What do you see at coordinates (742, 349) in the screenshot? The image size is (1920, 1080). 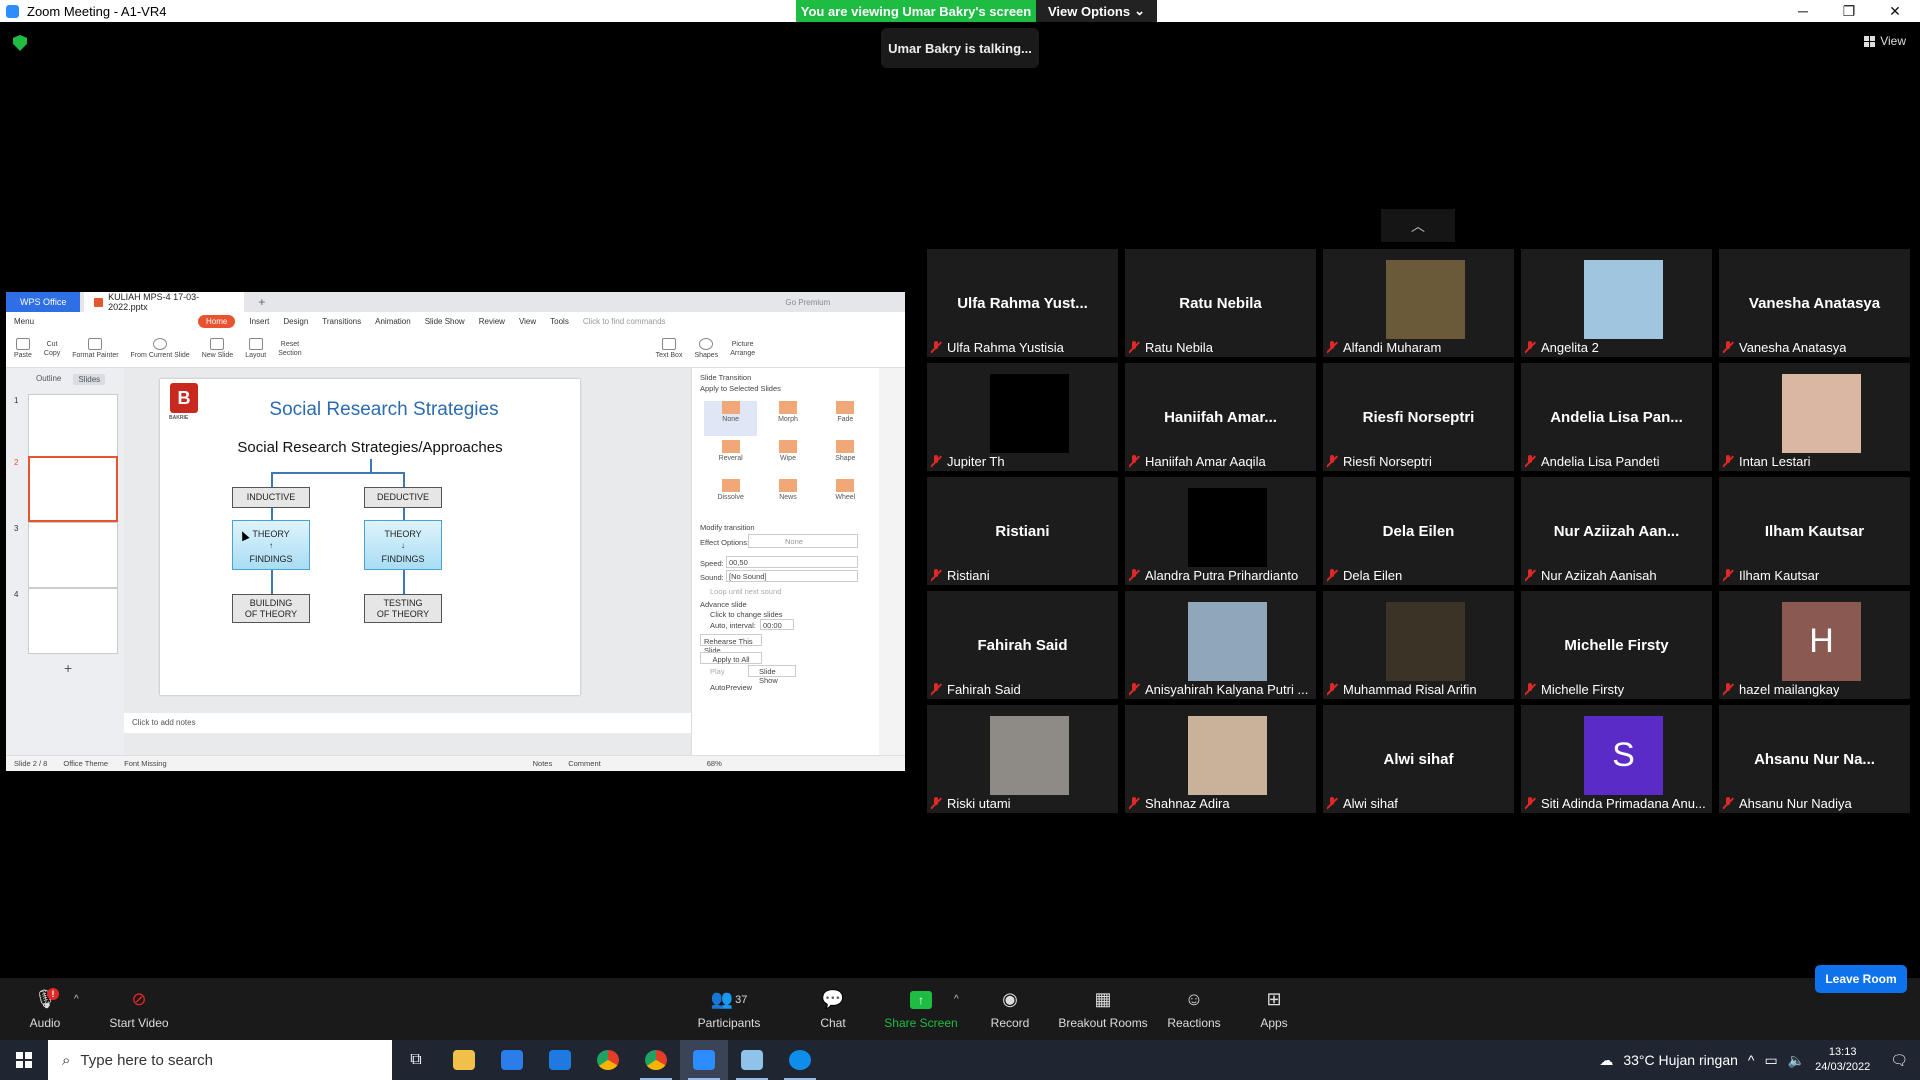 I see `picture-button: Picture Arrange` at bounding box center [742, 349].